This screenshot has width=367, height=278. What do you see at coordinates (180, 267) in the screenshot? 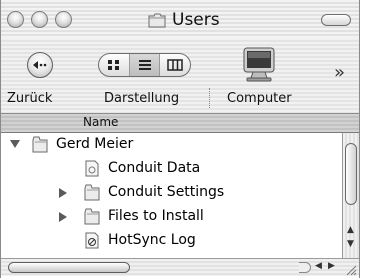
I see `horizontal-scrollbar: ◀ ▶` at bounding box center [180, 267].